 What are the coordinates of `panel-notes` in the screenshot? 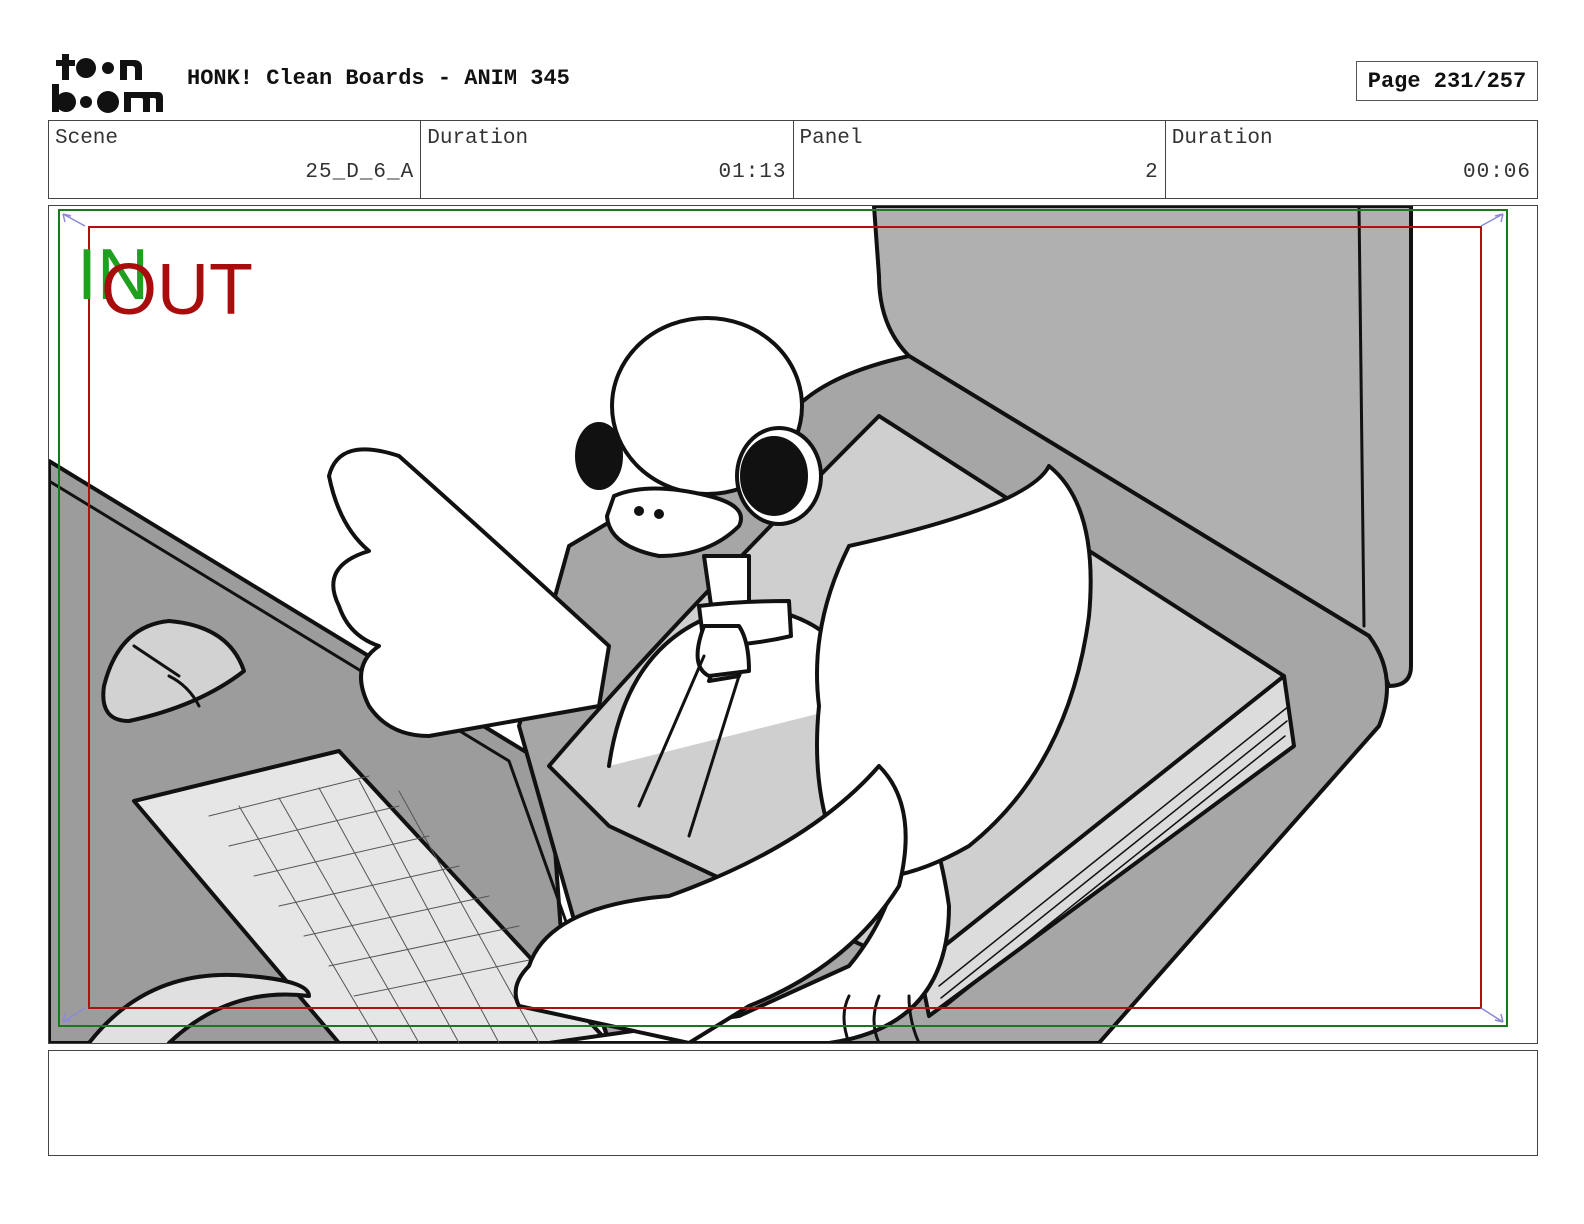 It's located at (793, 1103).